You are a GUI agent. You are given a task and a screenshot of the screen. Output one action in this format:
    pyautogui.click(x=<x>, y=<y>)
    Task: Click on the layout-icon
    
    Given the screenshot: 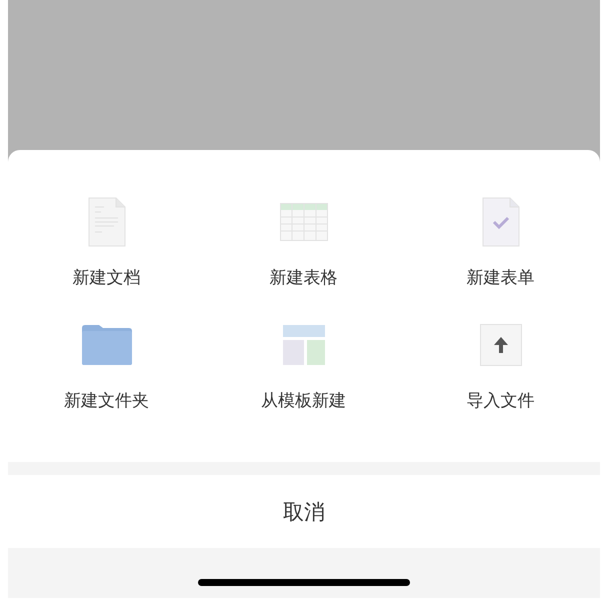 What is the action you would take?
    pyautogui.click(x=303, y=345)
    